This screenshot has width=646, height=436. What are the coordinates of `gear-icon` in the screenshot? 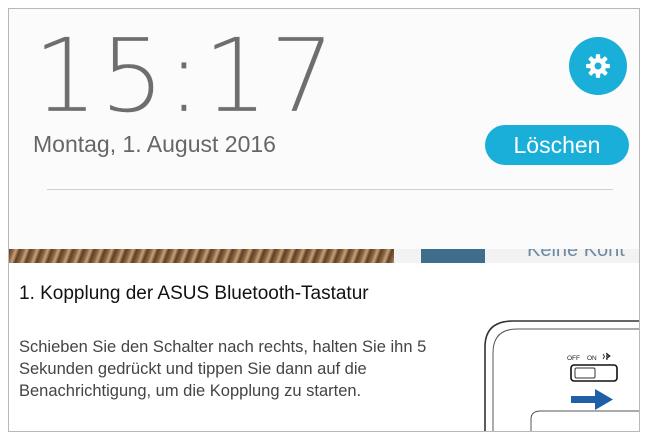 It's located at (598, 66).